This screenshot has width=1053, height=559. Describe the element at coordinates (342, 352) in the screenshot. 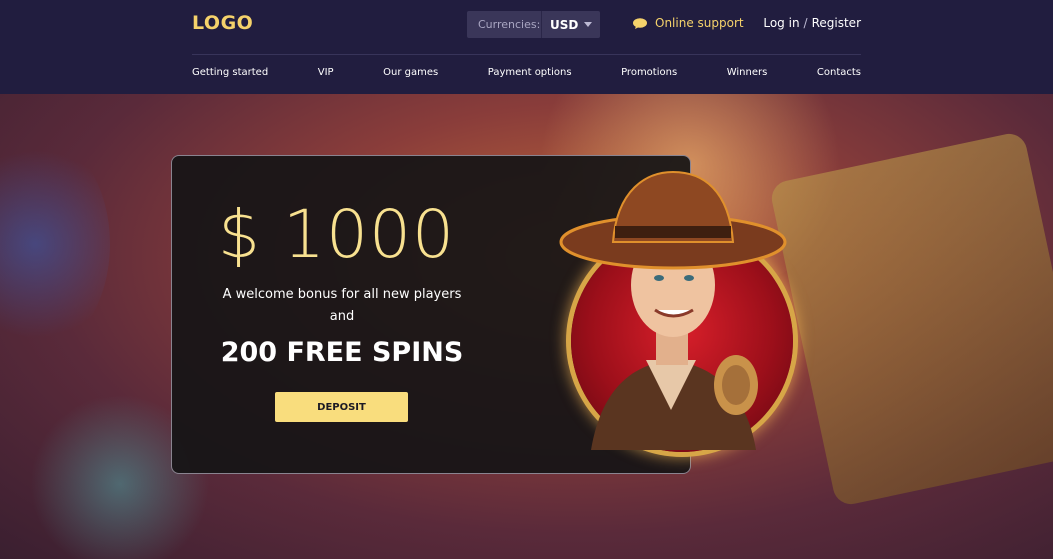

I see `free-spins-text: 200 FREE SPINS` at that location.